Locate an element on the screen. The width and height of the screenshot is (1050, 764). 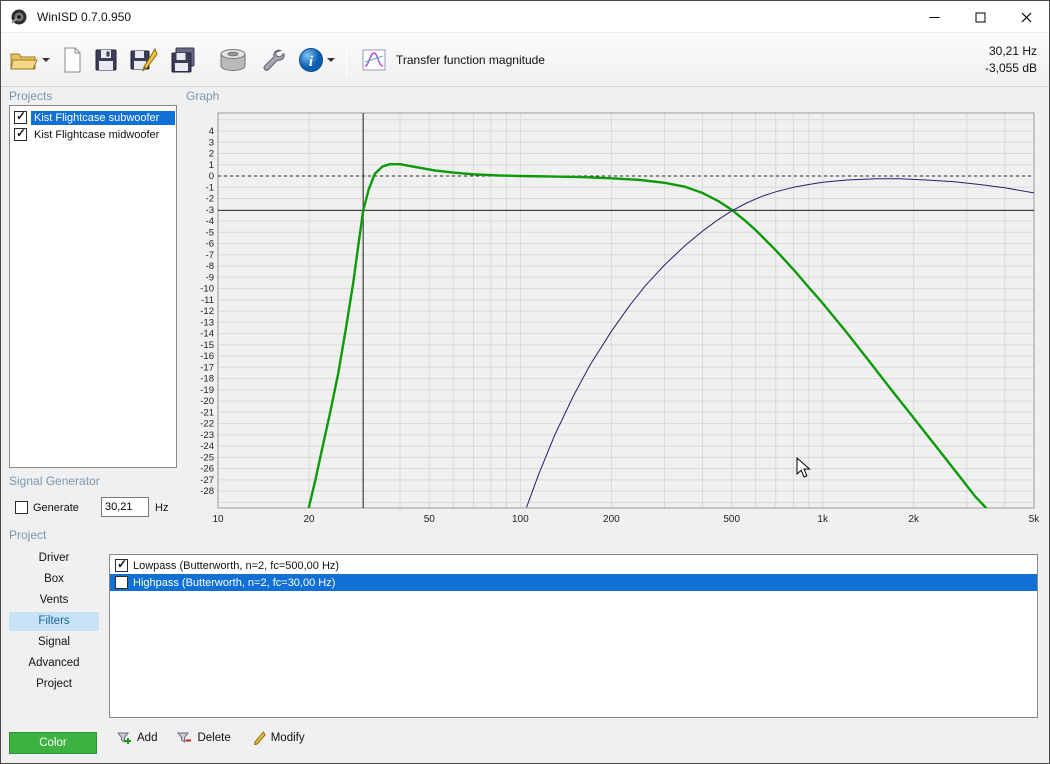
graph-type-button is located at coordinates (374, 60).